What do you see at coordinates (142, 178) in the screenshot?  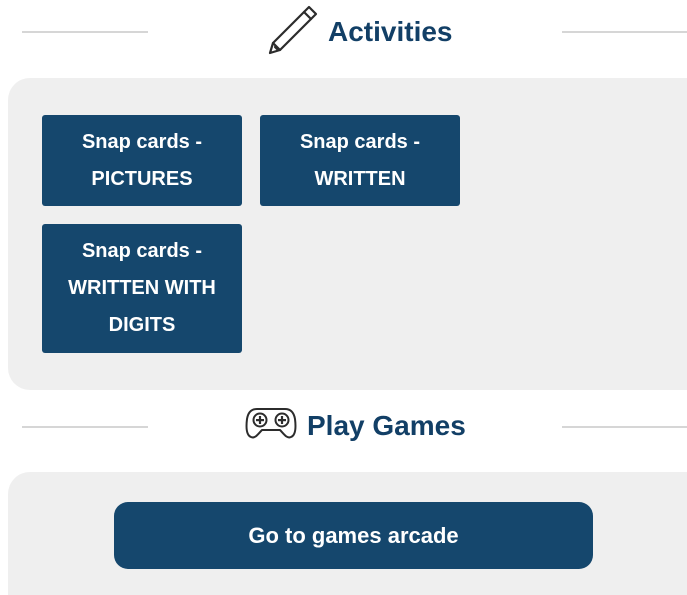 I see `tile-line: PICTURES` at bounding box center [142, 178].